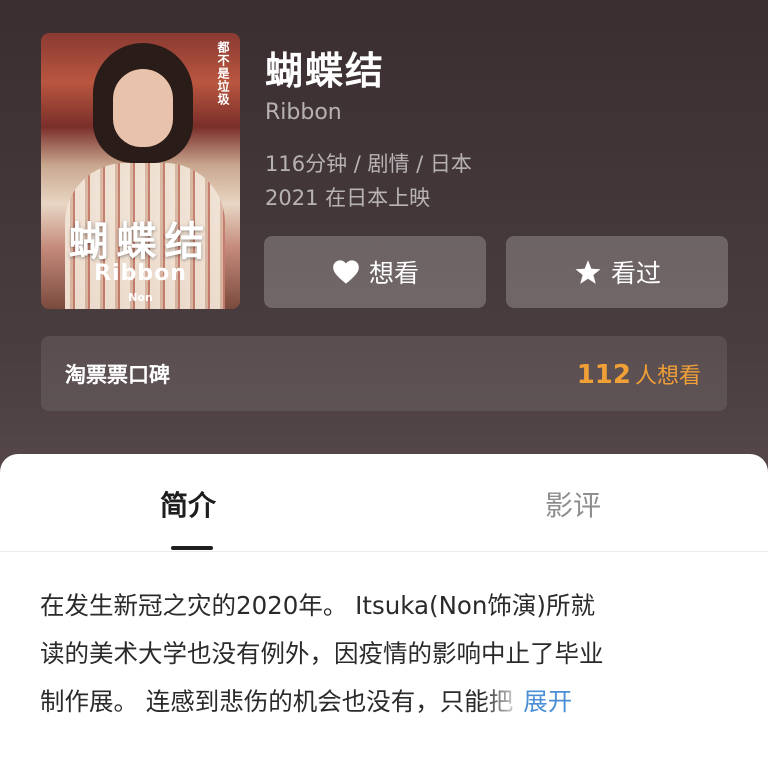  What do you see at coordinates (603, 374) in the screenshot?
I see `want-count-number: 112` at bounding box center [603, 374].